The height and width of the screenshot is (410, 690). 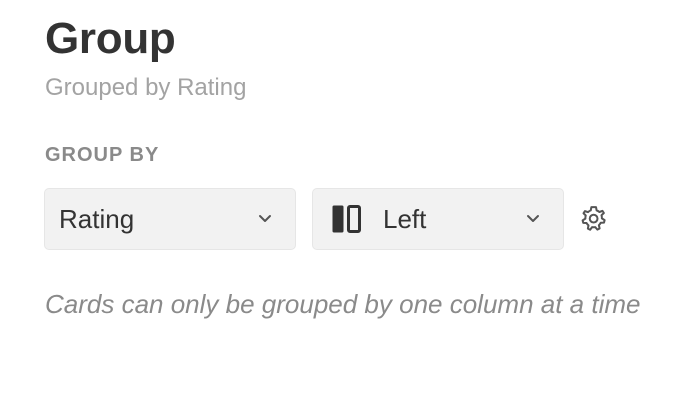 What do you see at coordinates (405, 219) in the screenshot?
I see `group-position-value: Left` at bounding box center [405, 219].